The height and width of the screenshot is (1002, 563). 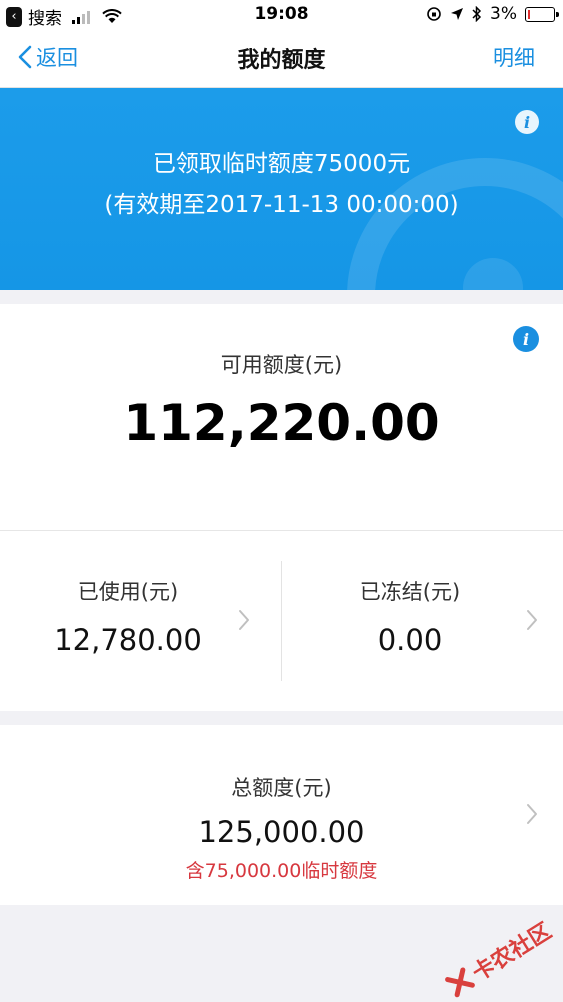 I want to click on available-credit-amount: 112,220.00, so click(x=281, y=423).